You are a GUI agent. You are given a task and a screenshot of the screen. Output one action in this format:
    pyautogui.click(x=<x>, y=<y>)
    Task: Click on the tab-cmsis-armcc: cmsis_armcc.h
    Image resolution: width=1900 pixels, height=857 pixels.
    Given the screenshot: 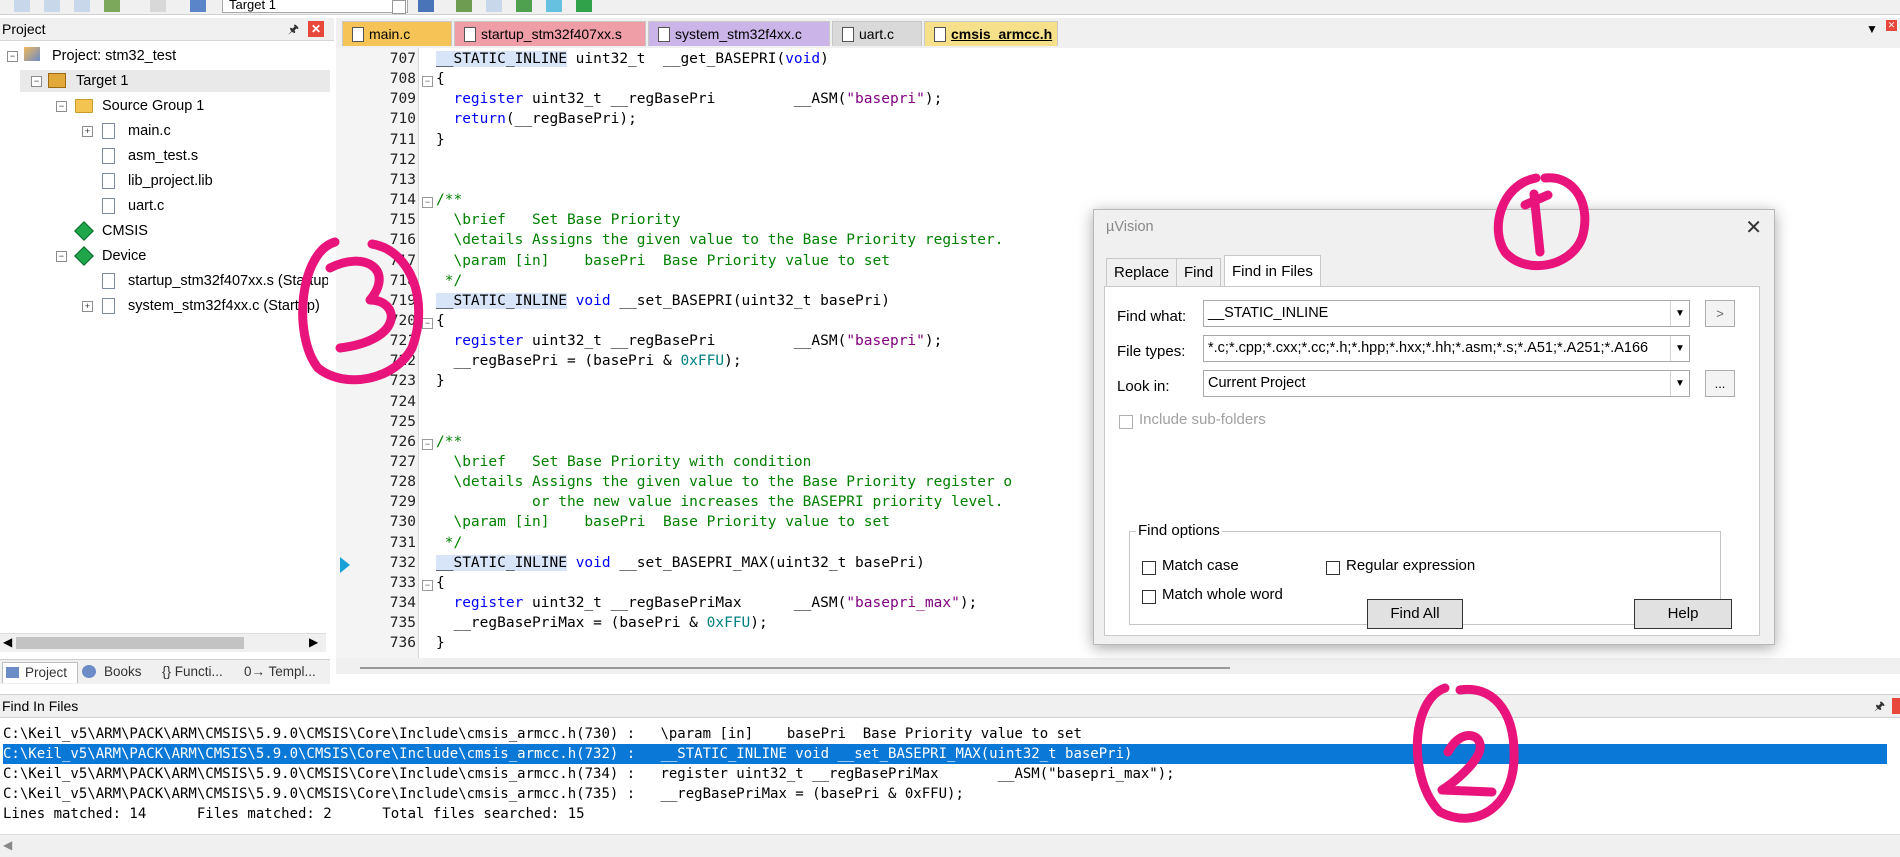 What is the action you would take?
    pyautogui.click(x=991, y=33)
    